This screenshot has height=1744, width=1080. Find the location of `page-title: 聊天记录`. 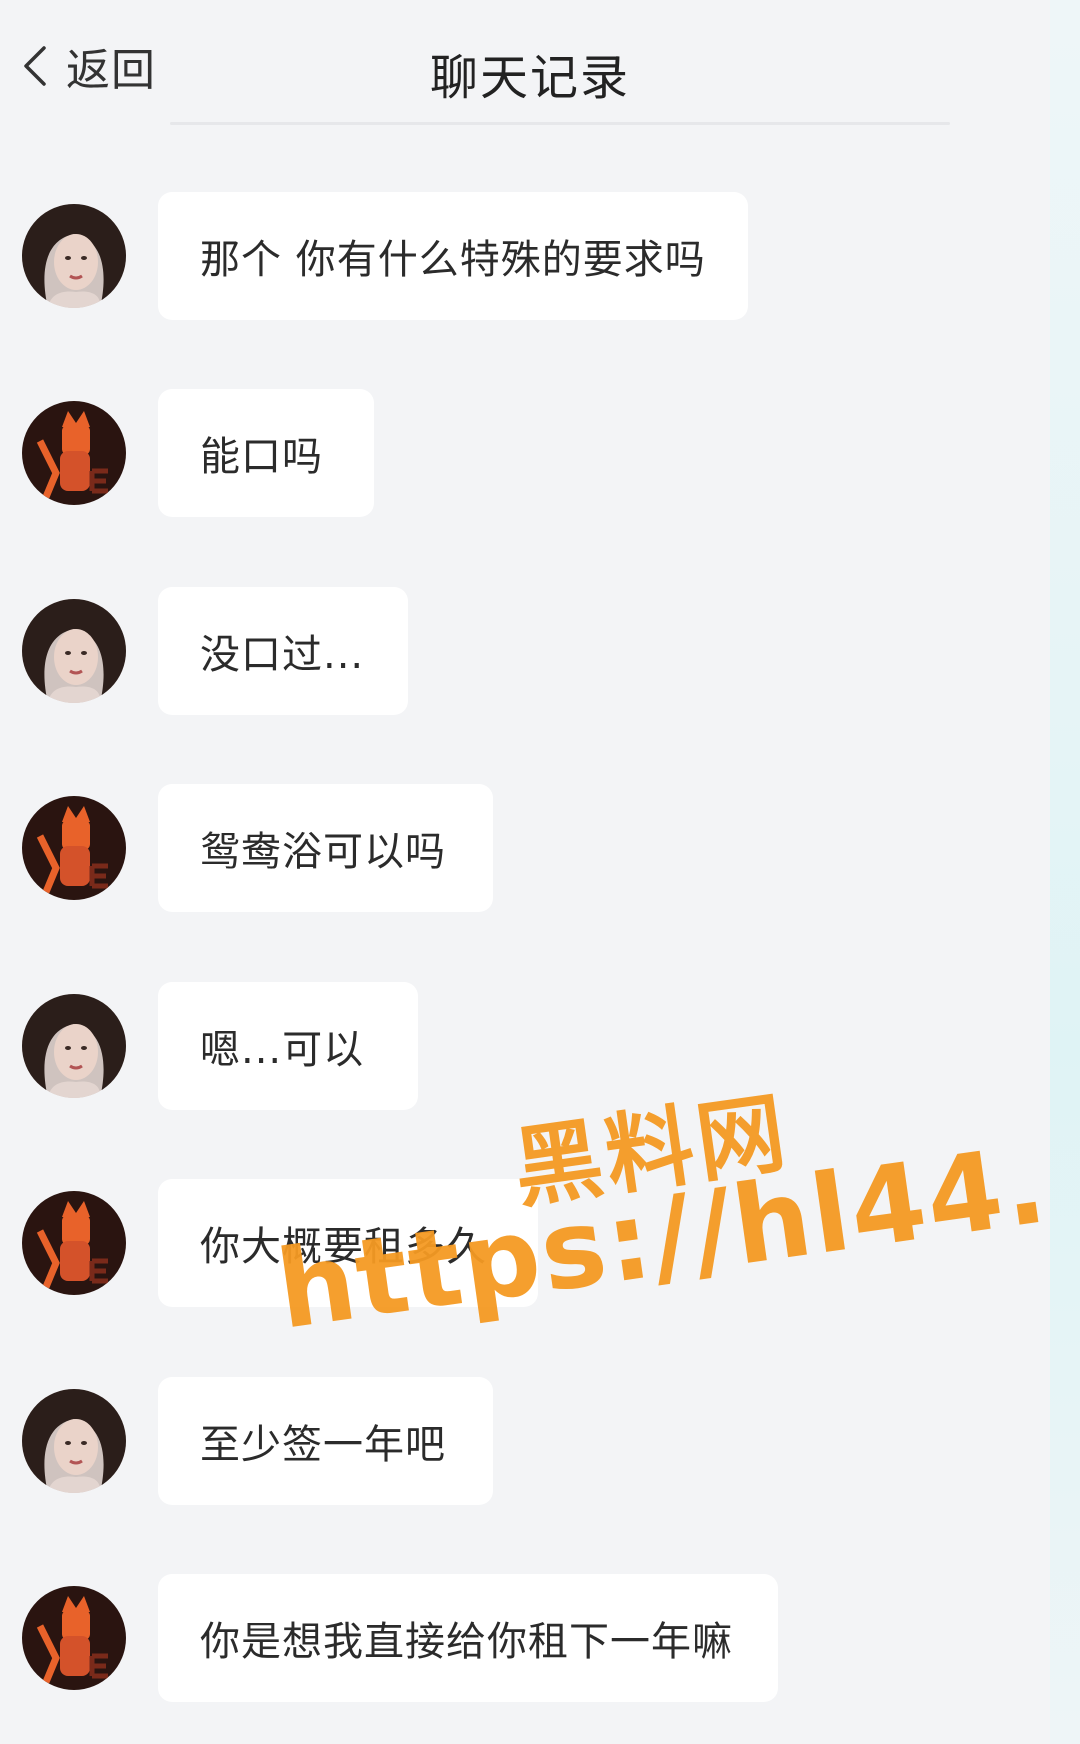

page-title: 聊天记录 is located at coordinates (529, 78).